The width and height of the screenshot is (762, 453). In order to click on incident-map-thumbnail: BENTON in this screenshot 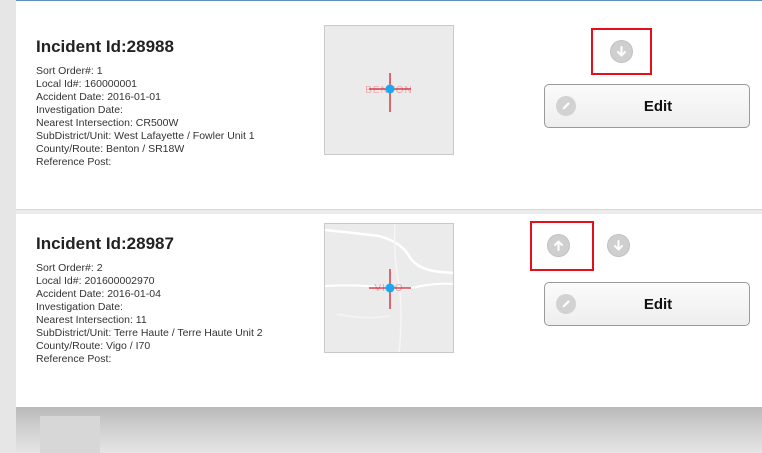, I will do `click(389, 90)`.